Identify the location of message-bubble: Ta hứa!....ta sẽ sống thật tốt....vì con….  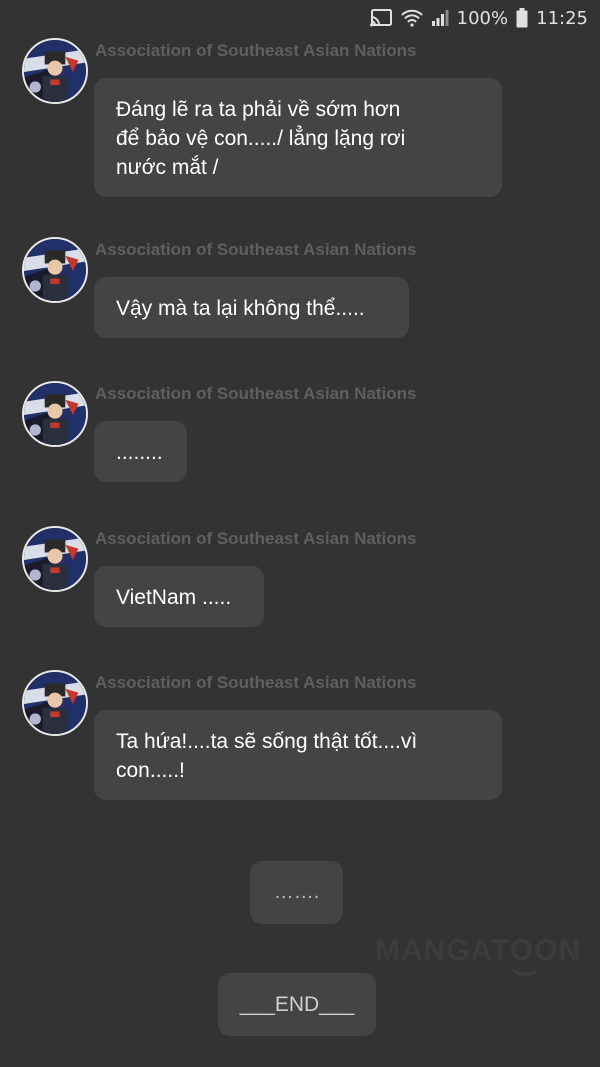
(298, 755).